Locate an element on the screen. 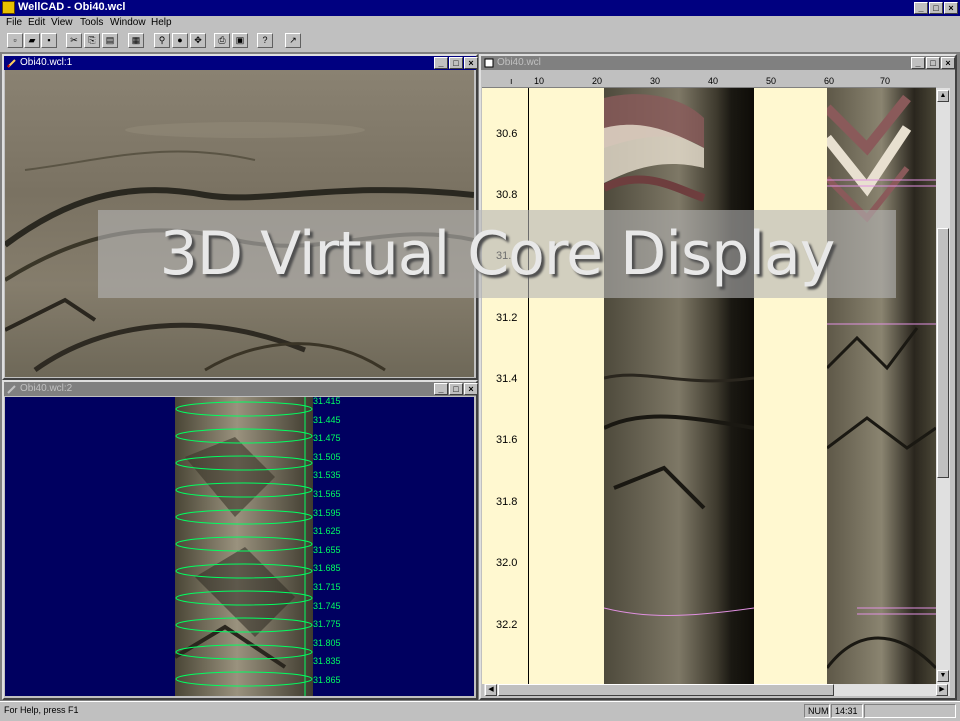  status-help-text: For Help, press F1 is located at coordinates (41, 710).